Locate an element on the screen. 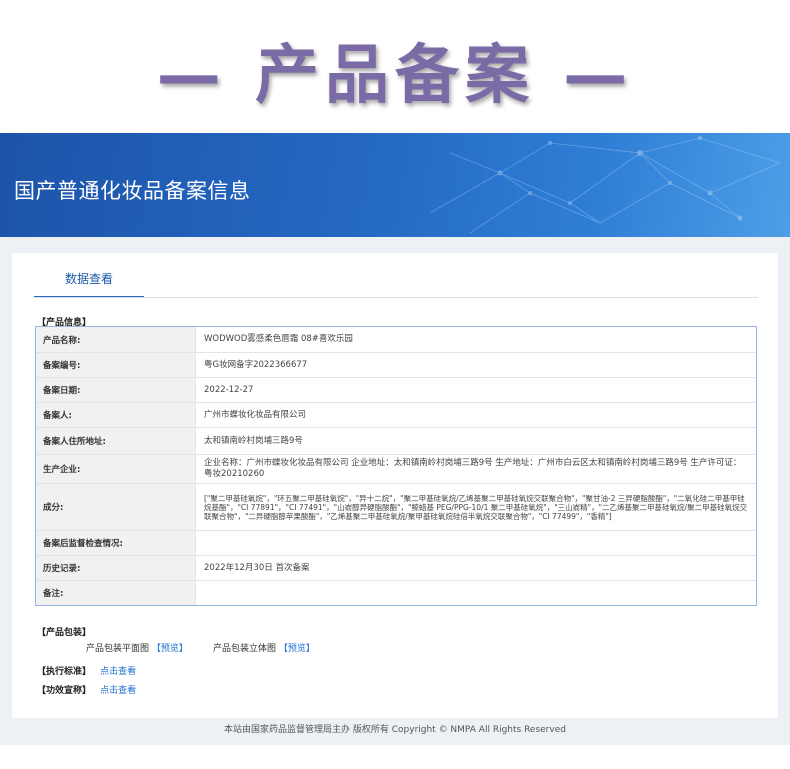 Image resolution: width=790 pixels, height=769 pixels. package-stereo-label: 产品包装立体图 is located at coordinates (245, 649).